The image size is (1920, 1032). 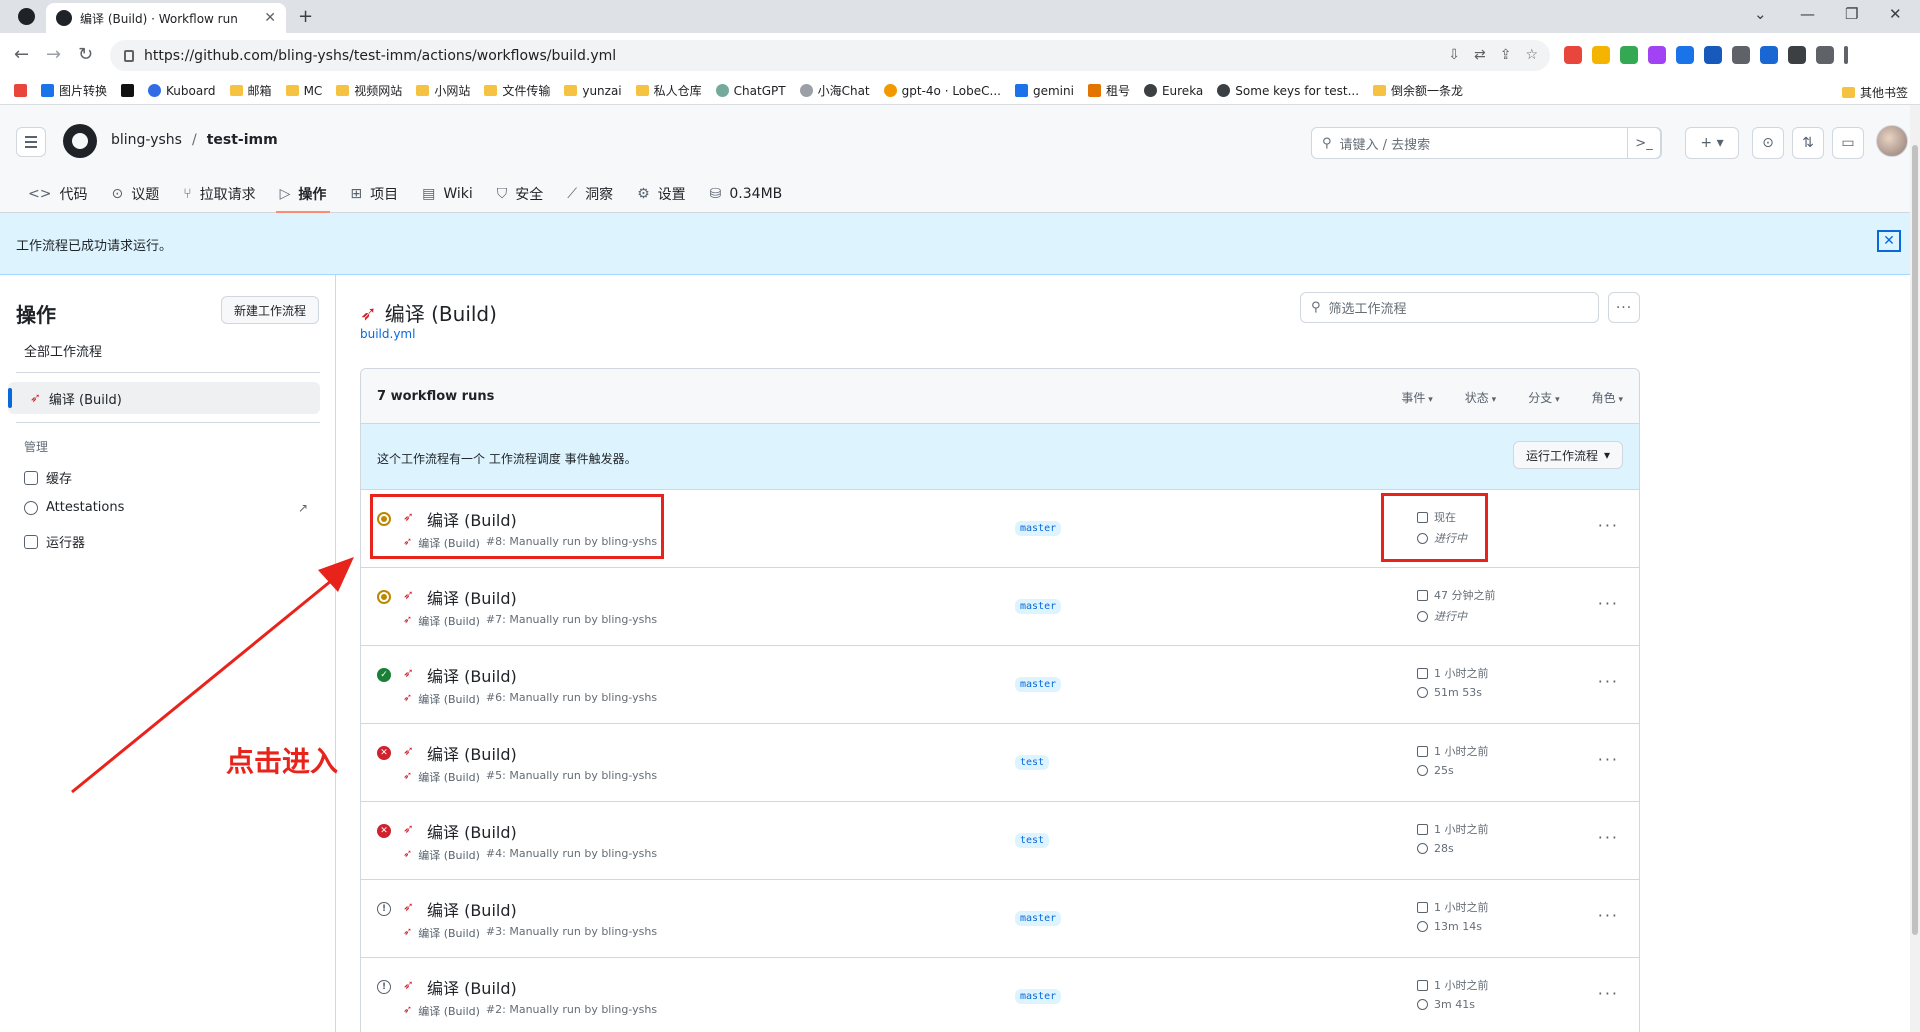 I want to click on browser-menu-icon, so click(x=1846, y=55).